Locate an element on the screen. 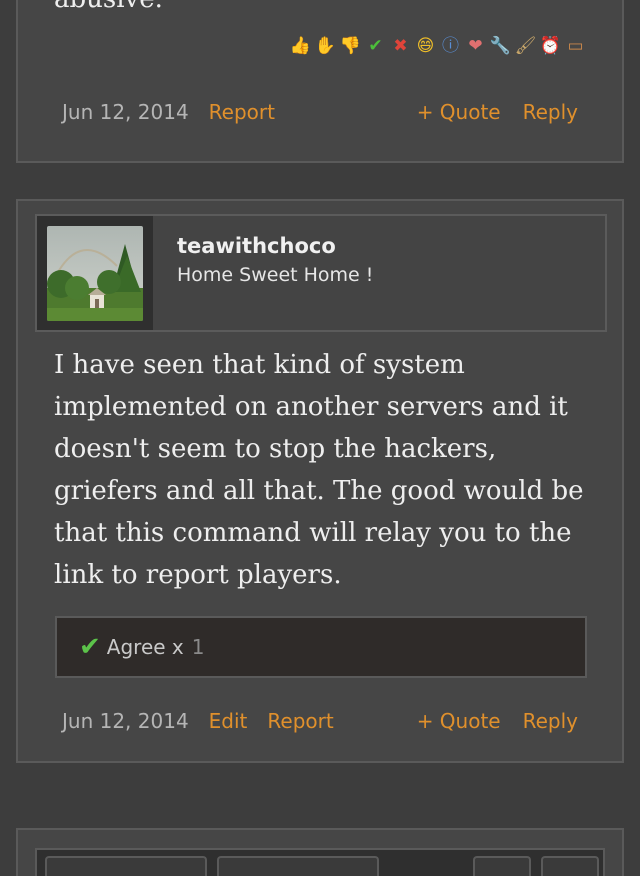 This screenshot has width=640, height=876. post-body-tail: abusive. is located at coordinates (108, 7).